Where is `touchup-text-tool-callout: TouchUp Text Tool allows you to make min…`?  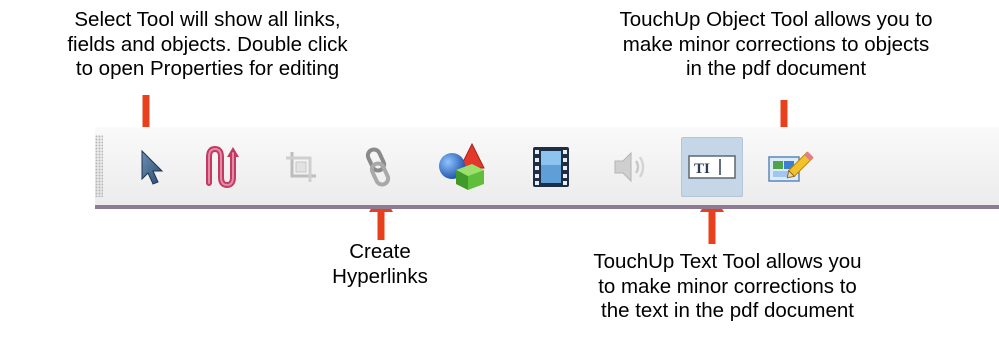 touchup-text-tool-callout: TouchUp Text Tool allows you to make min… is located at coordinates (727, 287).